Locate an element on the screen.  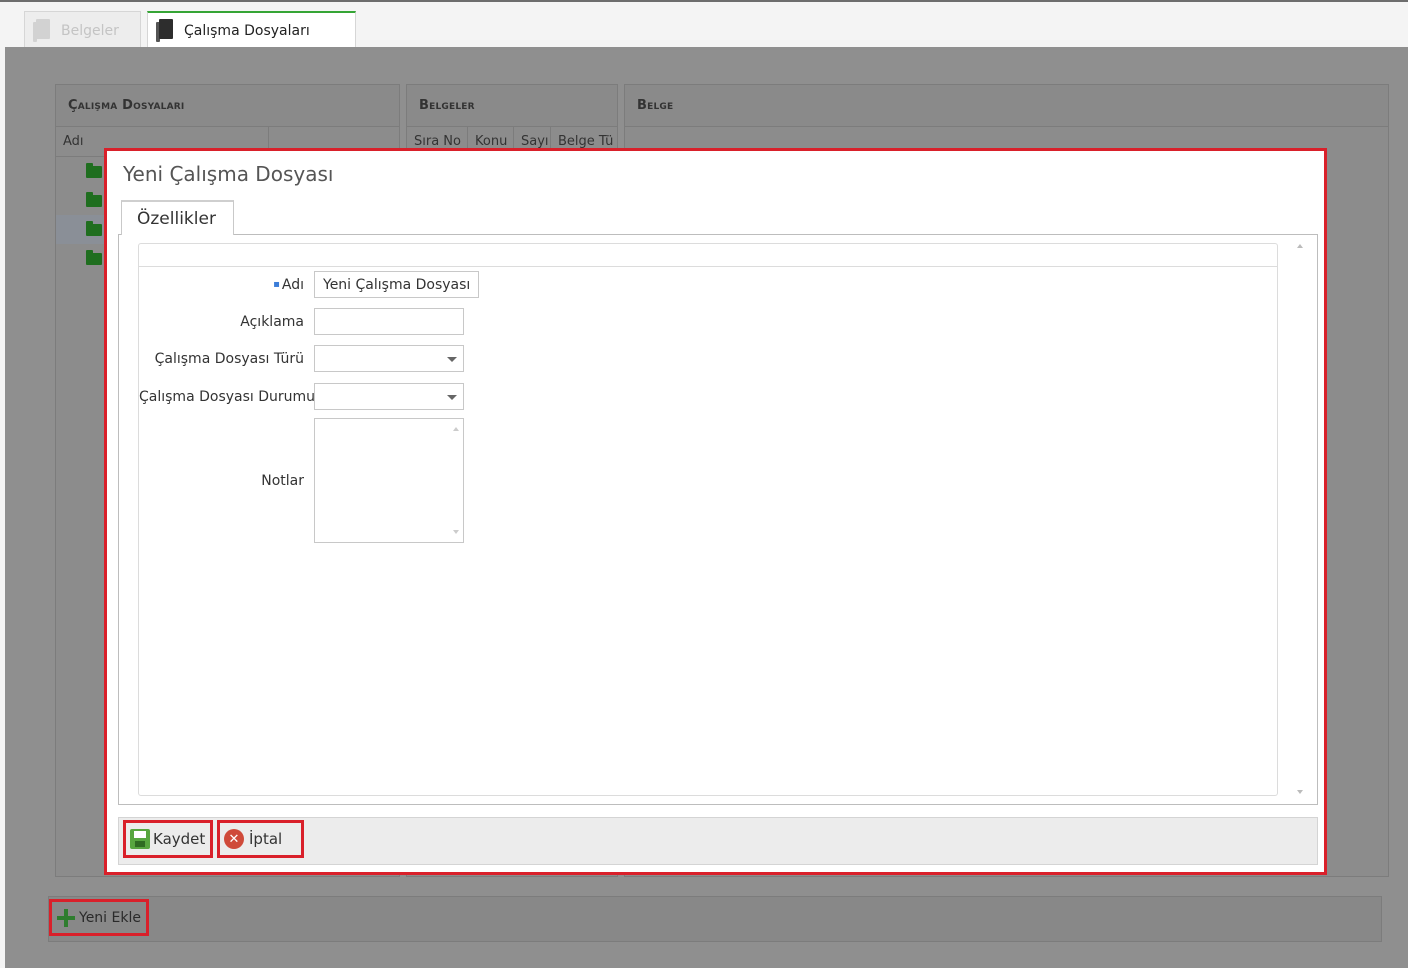
status-row: Çalışma Dosyası Durumu is located at coordinates (301, 396).